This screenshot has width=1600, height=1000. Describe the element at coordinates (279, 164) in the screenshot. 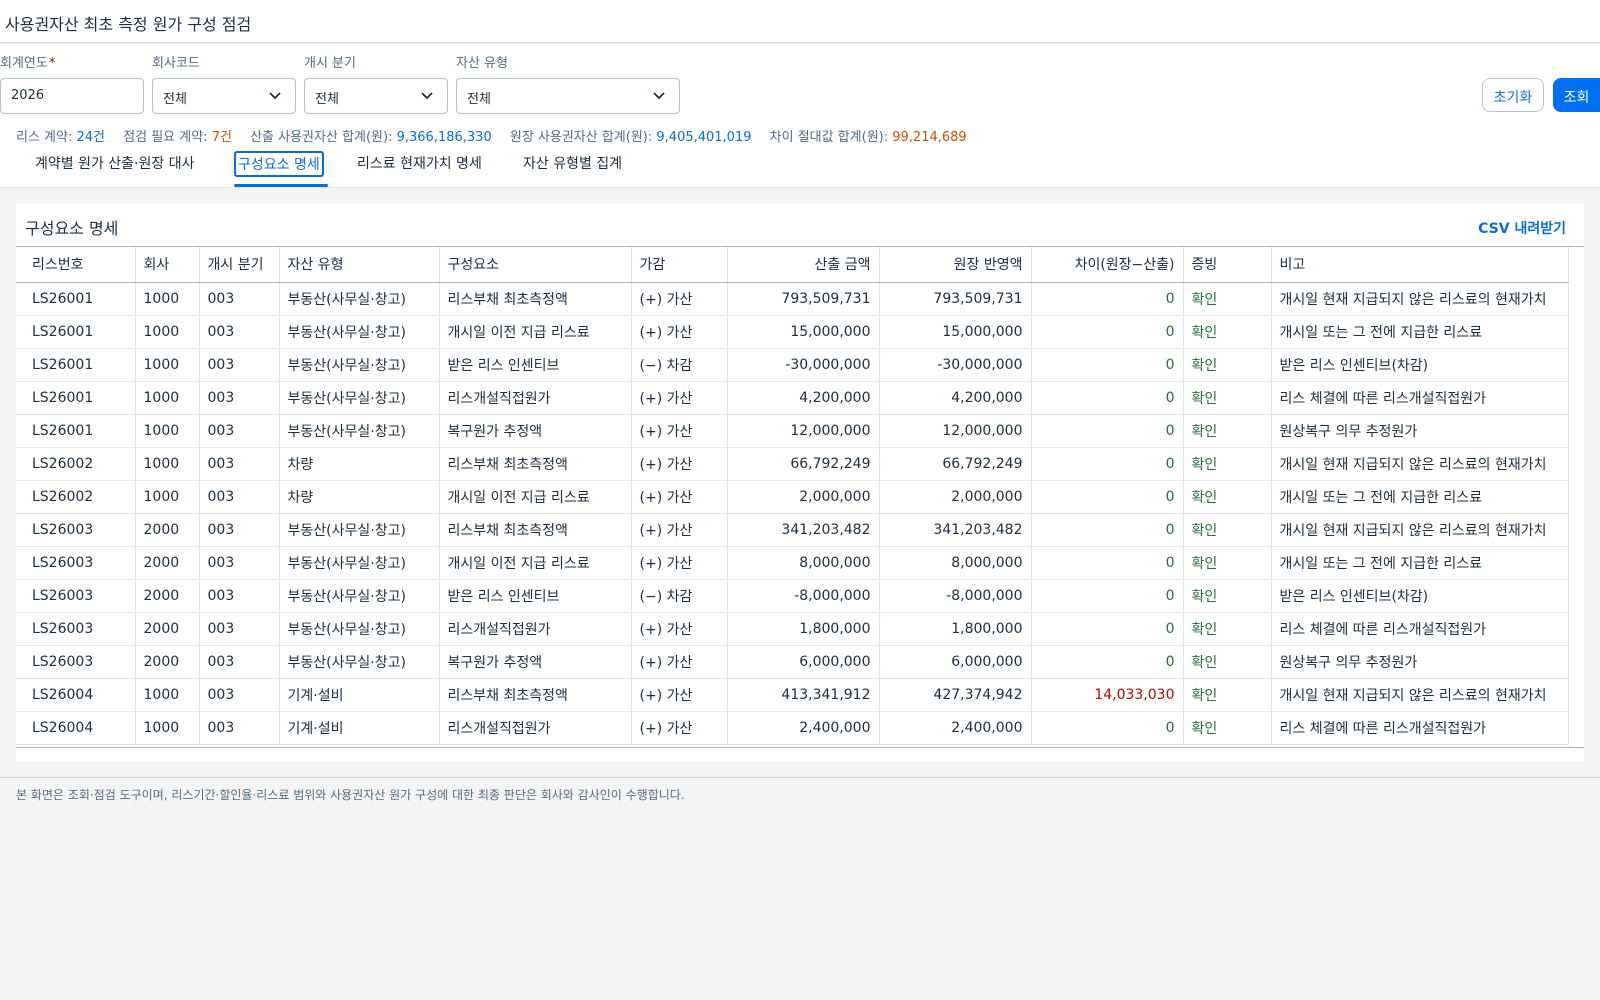

I see `tab-component-detail: 구성요소 명세` at that location.